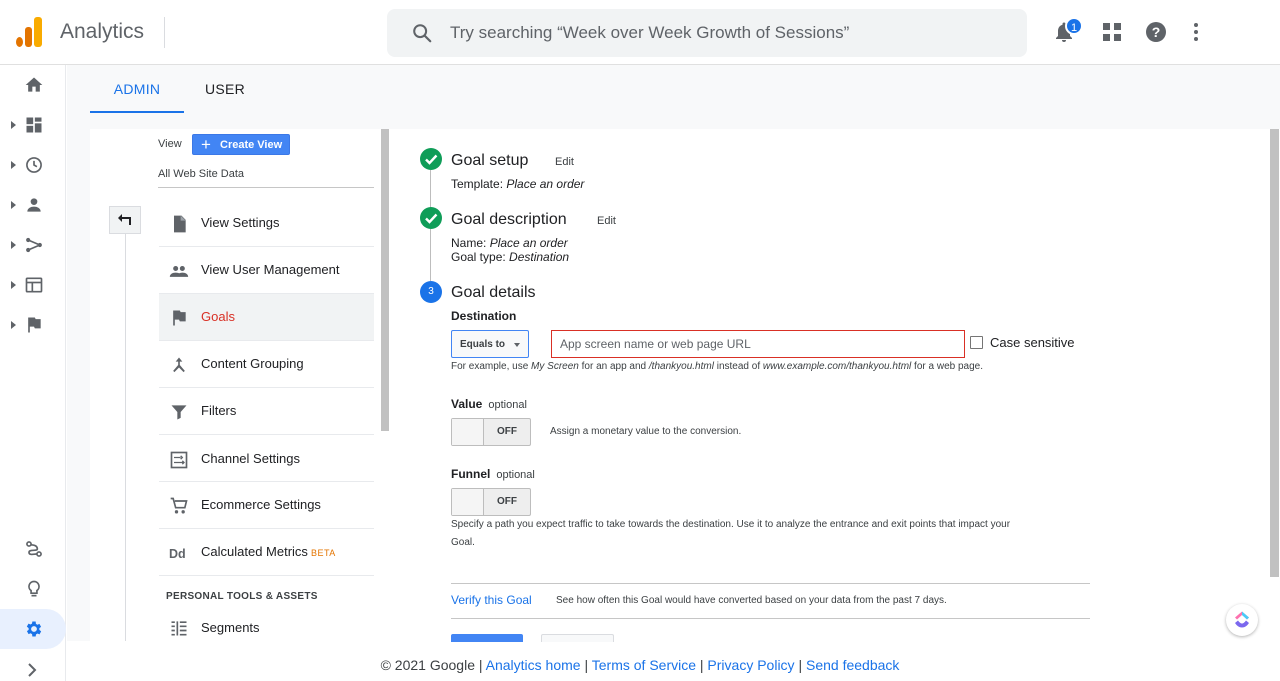 This screenshot has width=1280, height=681. I want to click on nav-guide-line, so click(125, 437).